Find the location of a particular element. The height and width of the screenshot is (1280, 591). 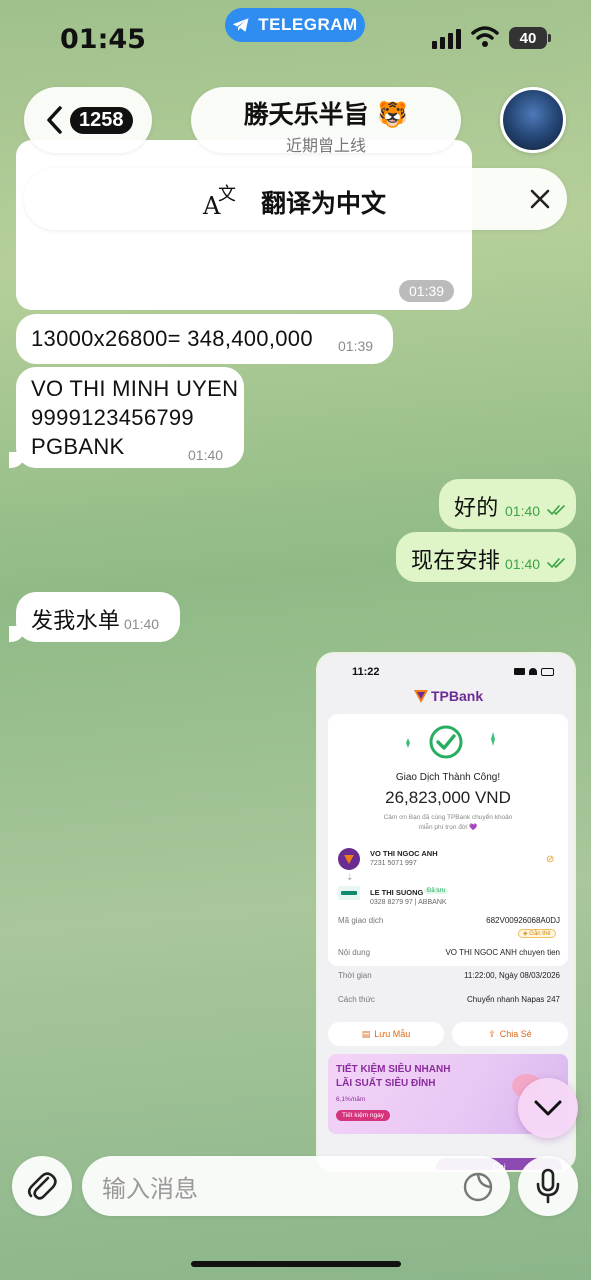

saved-tag: Đã lưu is located at coordinates (436, 891).